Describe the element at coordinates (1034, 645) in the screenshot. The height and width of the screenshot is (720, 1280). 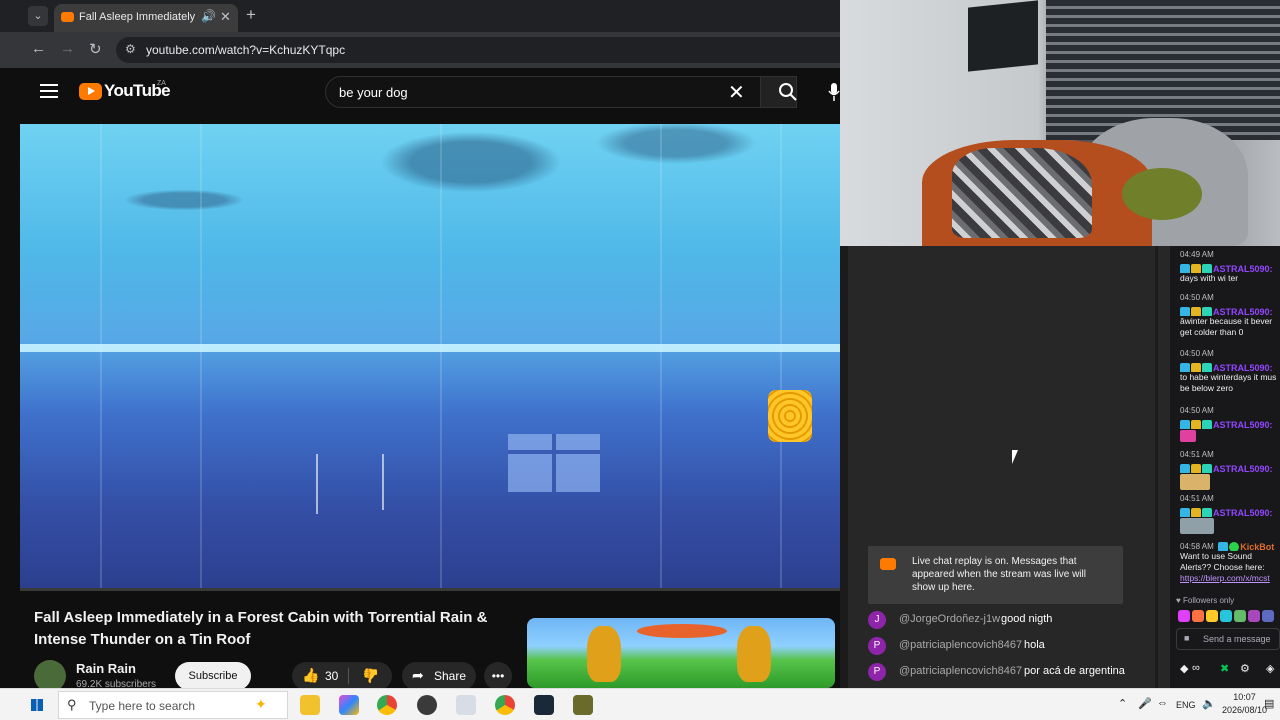
I see `message-text: hola` at that location.